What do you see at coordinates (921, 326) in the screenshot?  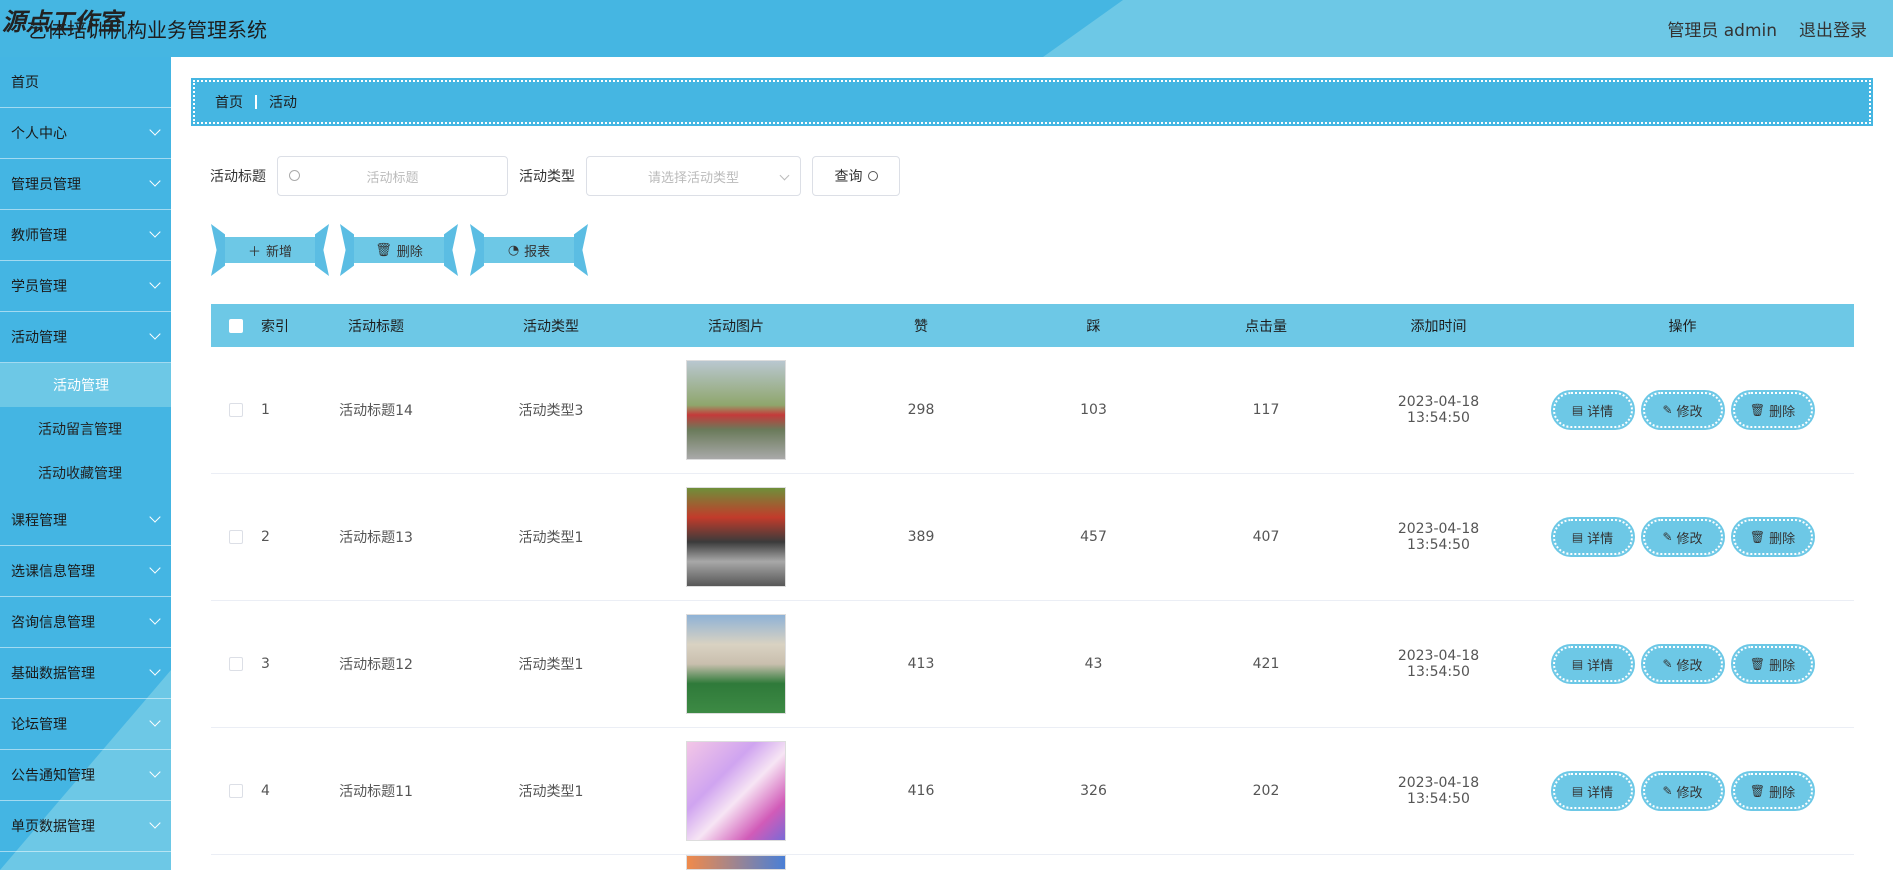 I see `column-header: 赞` at bounding box center [921, 326].